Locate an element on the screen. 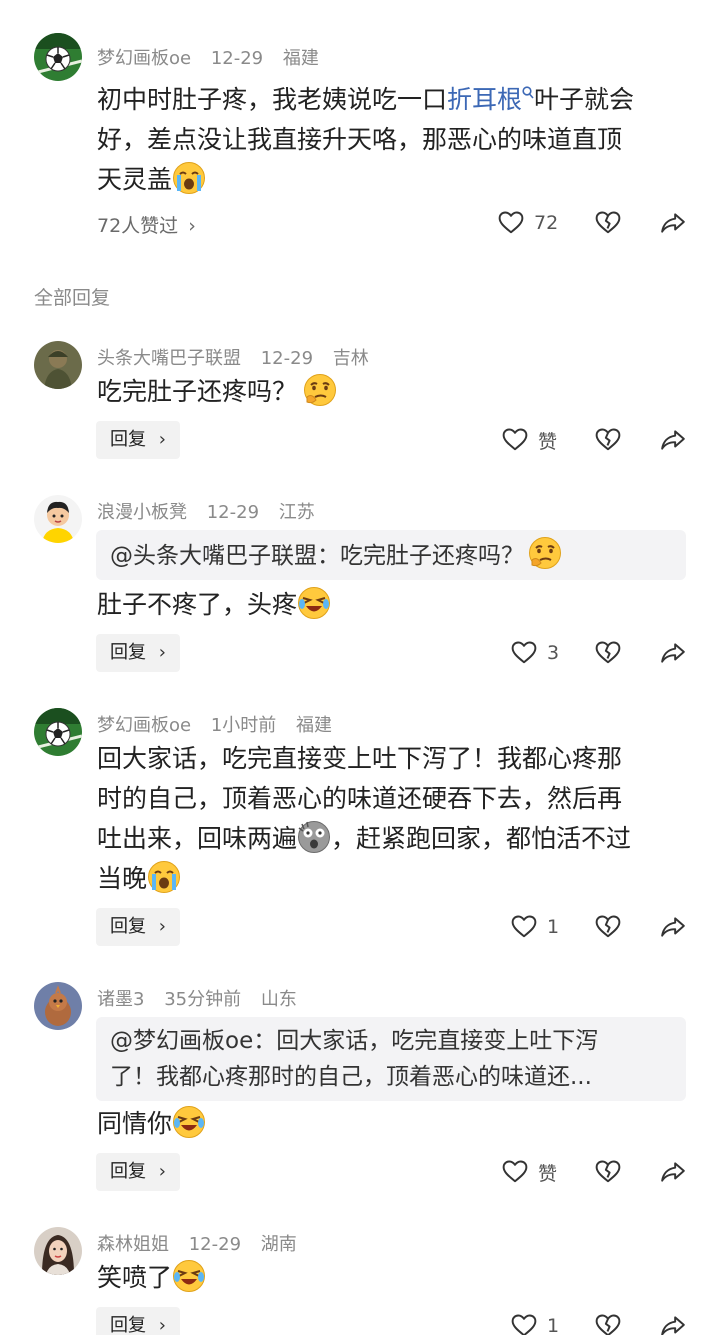  comment-text: 同情你 is located at coordinates (397, 1124).